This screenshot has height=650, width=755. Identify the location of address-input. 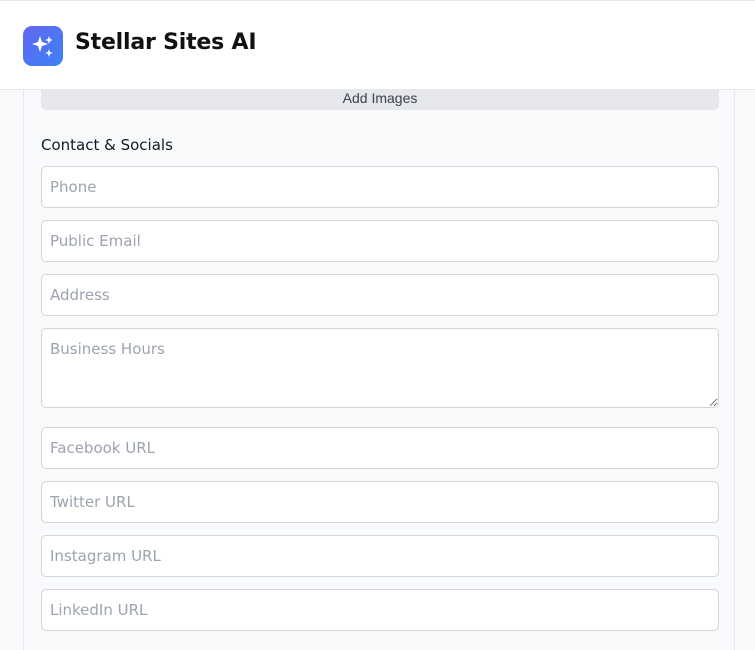
(380, 295).